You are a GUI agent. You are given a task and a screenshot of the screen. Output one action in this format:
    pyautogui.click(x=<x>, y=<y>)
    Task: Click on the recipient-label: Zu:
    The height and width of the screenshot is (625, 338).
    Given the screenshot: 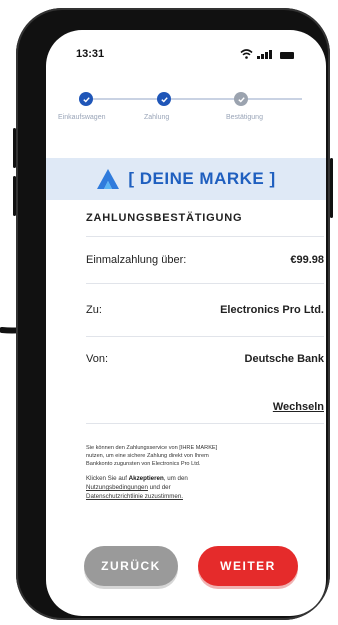 What is the action you would take?
    pyautogui.click(x=94, y=310)
    